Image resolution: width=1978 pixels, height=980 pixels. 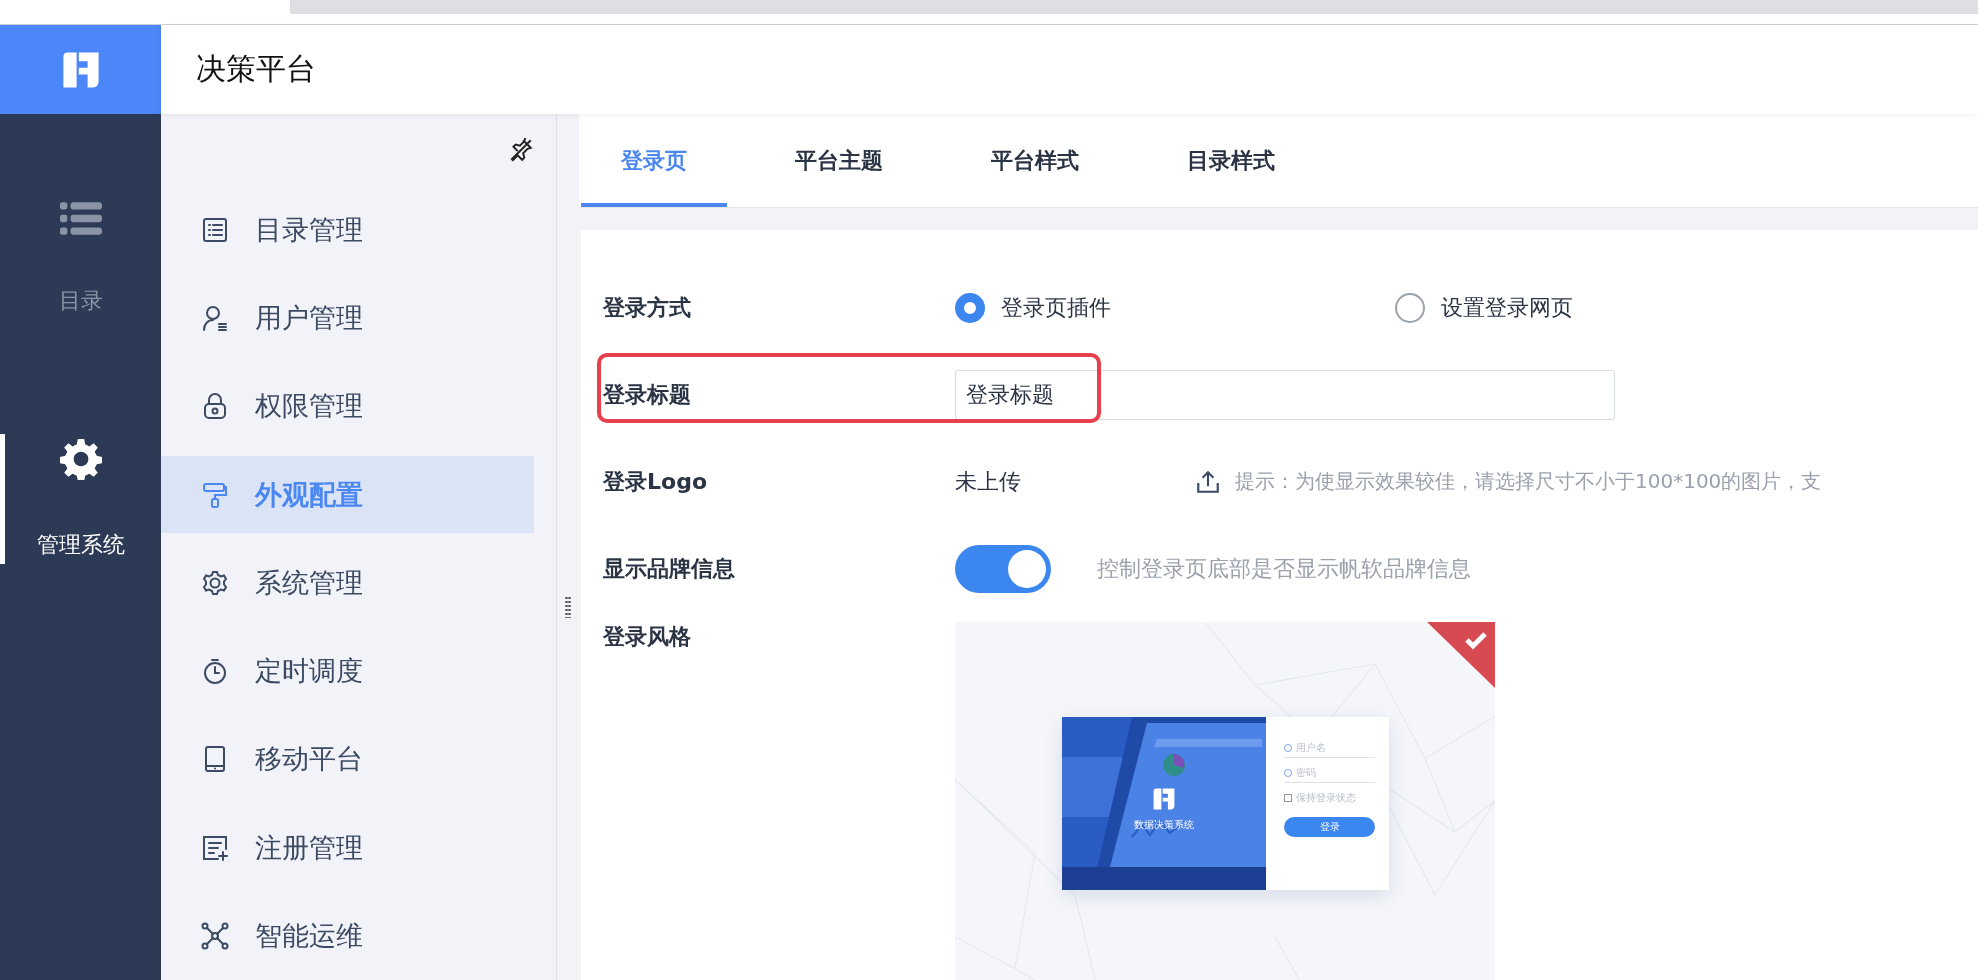 I want to click on menu-item: 用户管理, so click(x=347, y=318).